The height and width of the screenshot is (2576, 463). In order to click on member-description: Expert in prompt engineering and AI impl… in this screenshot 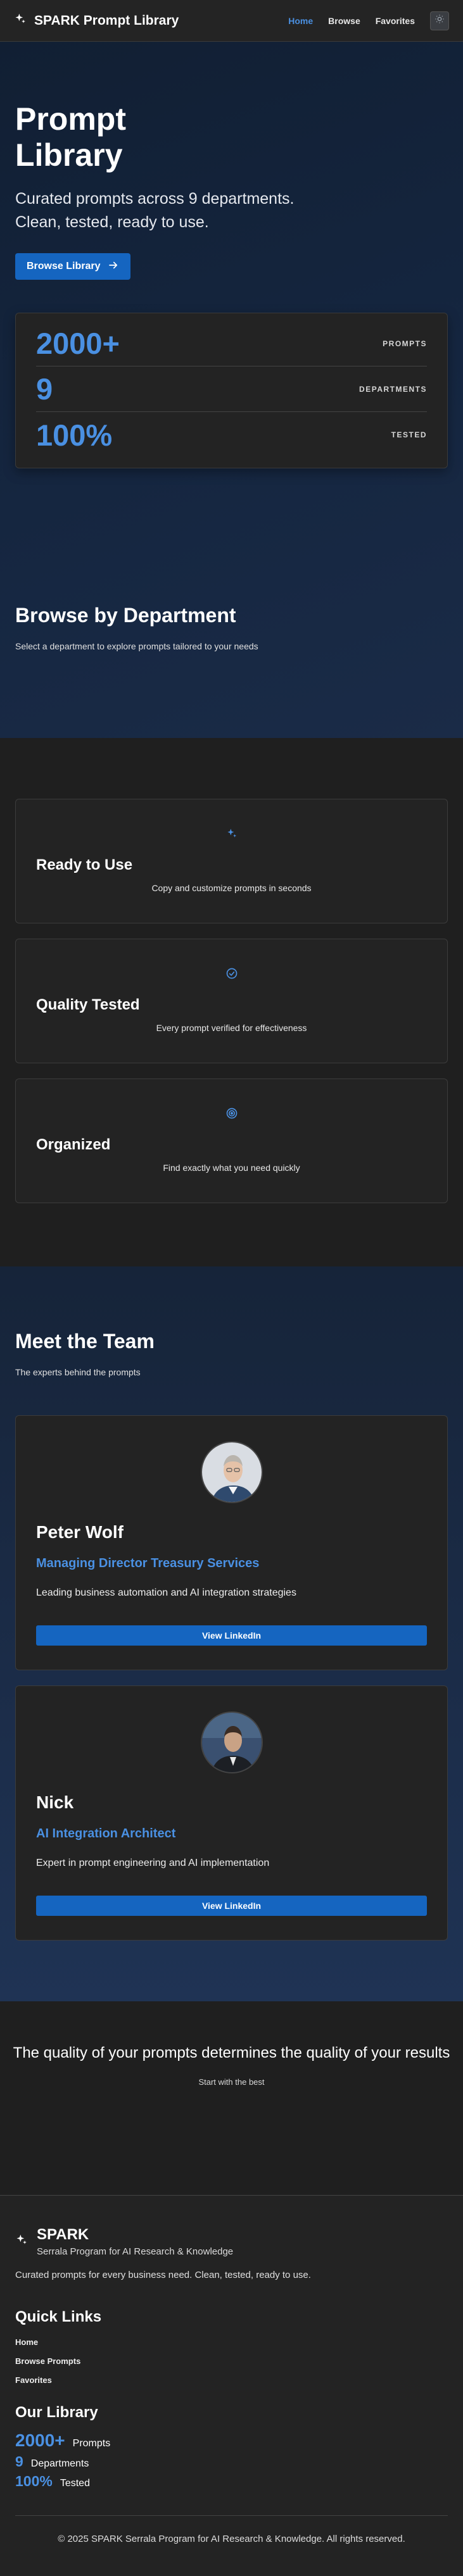, I will do `click(153, 1863)`.